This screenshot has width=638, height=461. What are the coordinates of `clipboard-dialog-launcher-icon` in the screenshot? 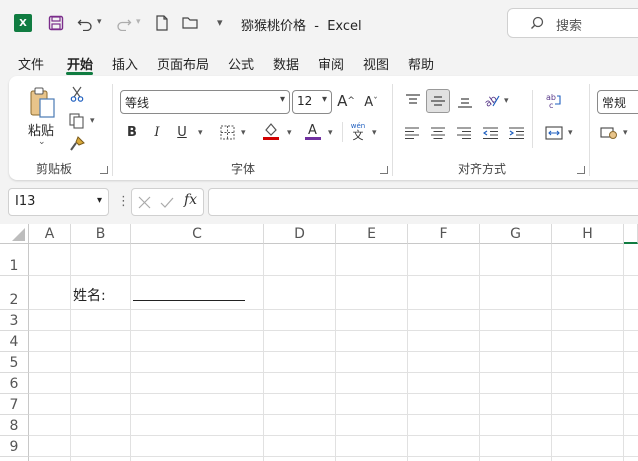 It's located at (104, 170).